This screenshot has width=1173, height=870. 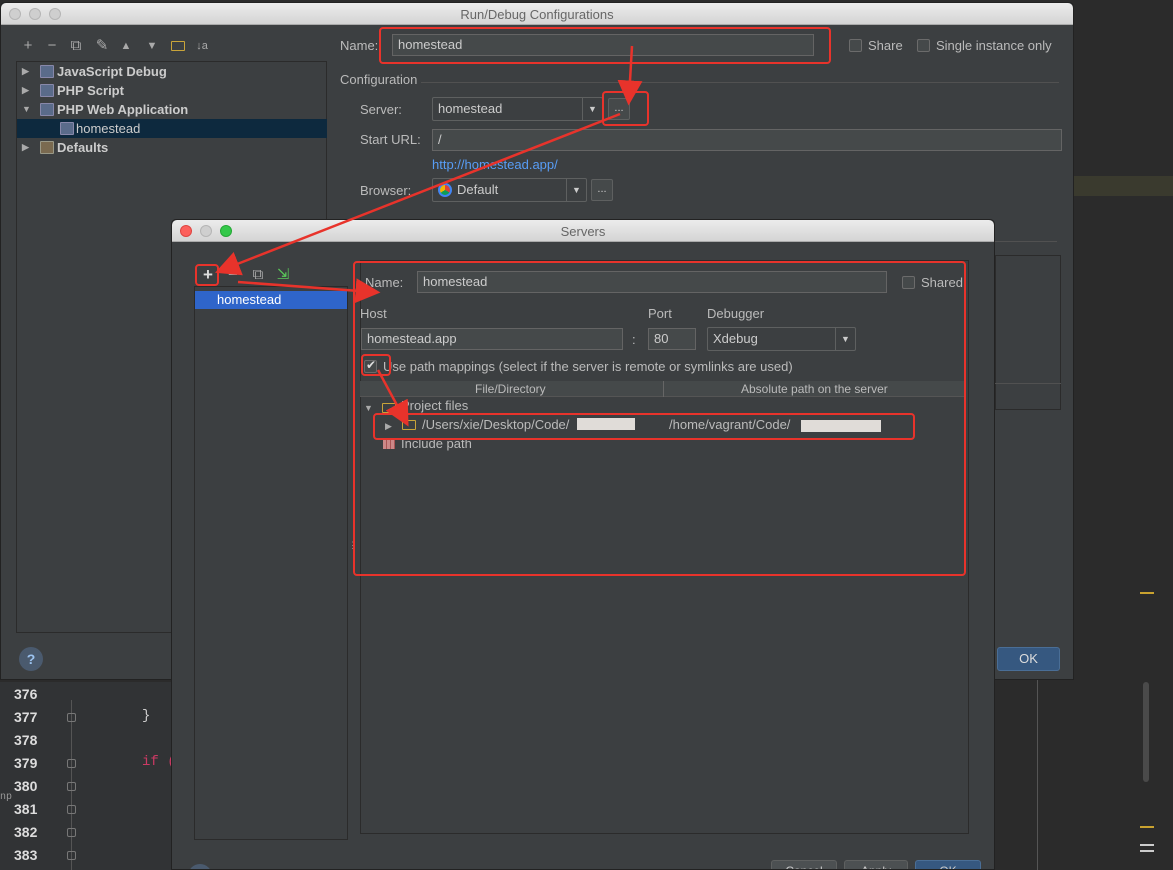 I want to click on servers-titlebar: Servers, so click(x=583, y=231).